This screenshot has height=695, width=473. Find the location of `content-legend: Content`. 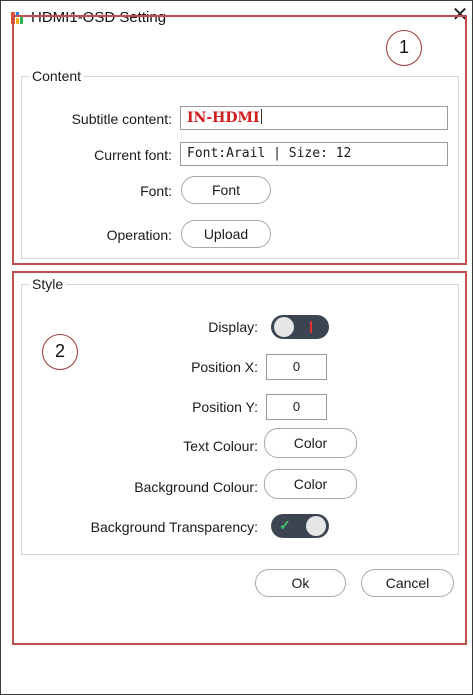

content-legend: Content is located at coordinates (57, 76).